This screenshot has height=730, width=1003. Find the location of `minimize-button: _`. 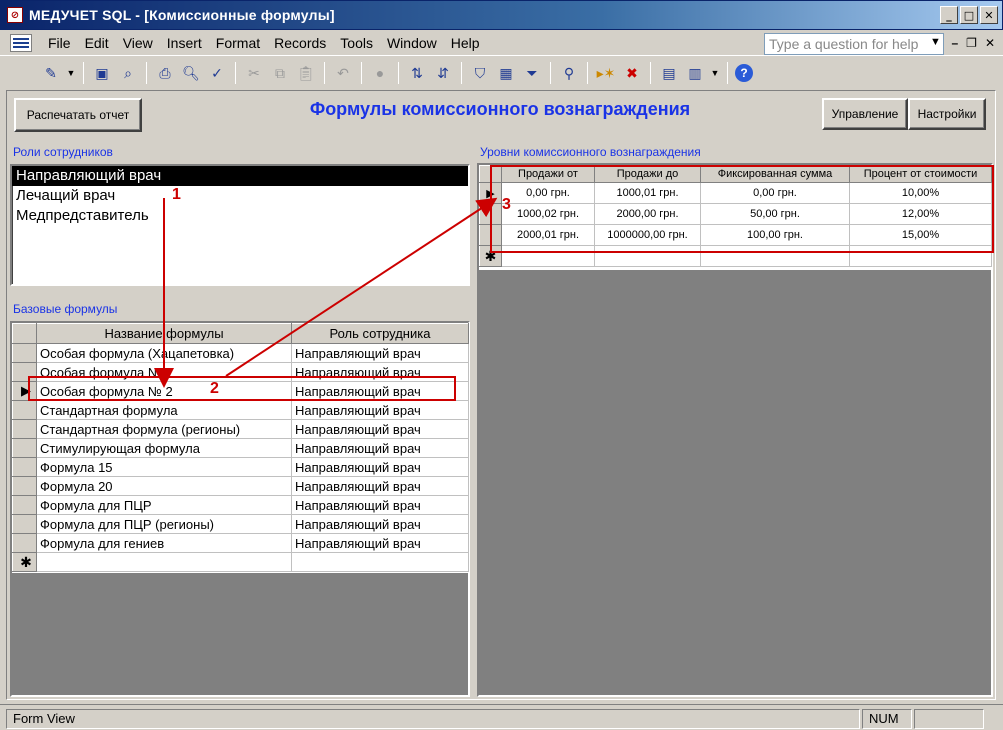

minimize-button: _ is located at coordinates (949, 15).